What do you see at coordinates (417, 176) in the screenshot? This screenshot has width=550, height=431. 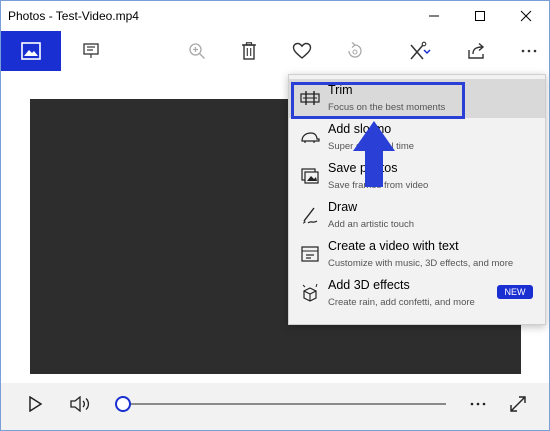 I see `menu-item-save-photos: Save photos Save frames from video` at bounding box center [417, 176].